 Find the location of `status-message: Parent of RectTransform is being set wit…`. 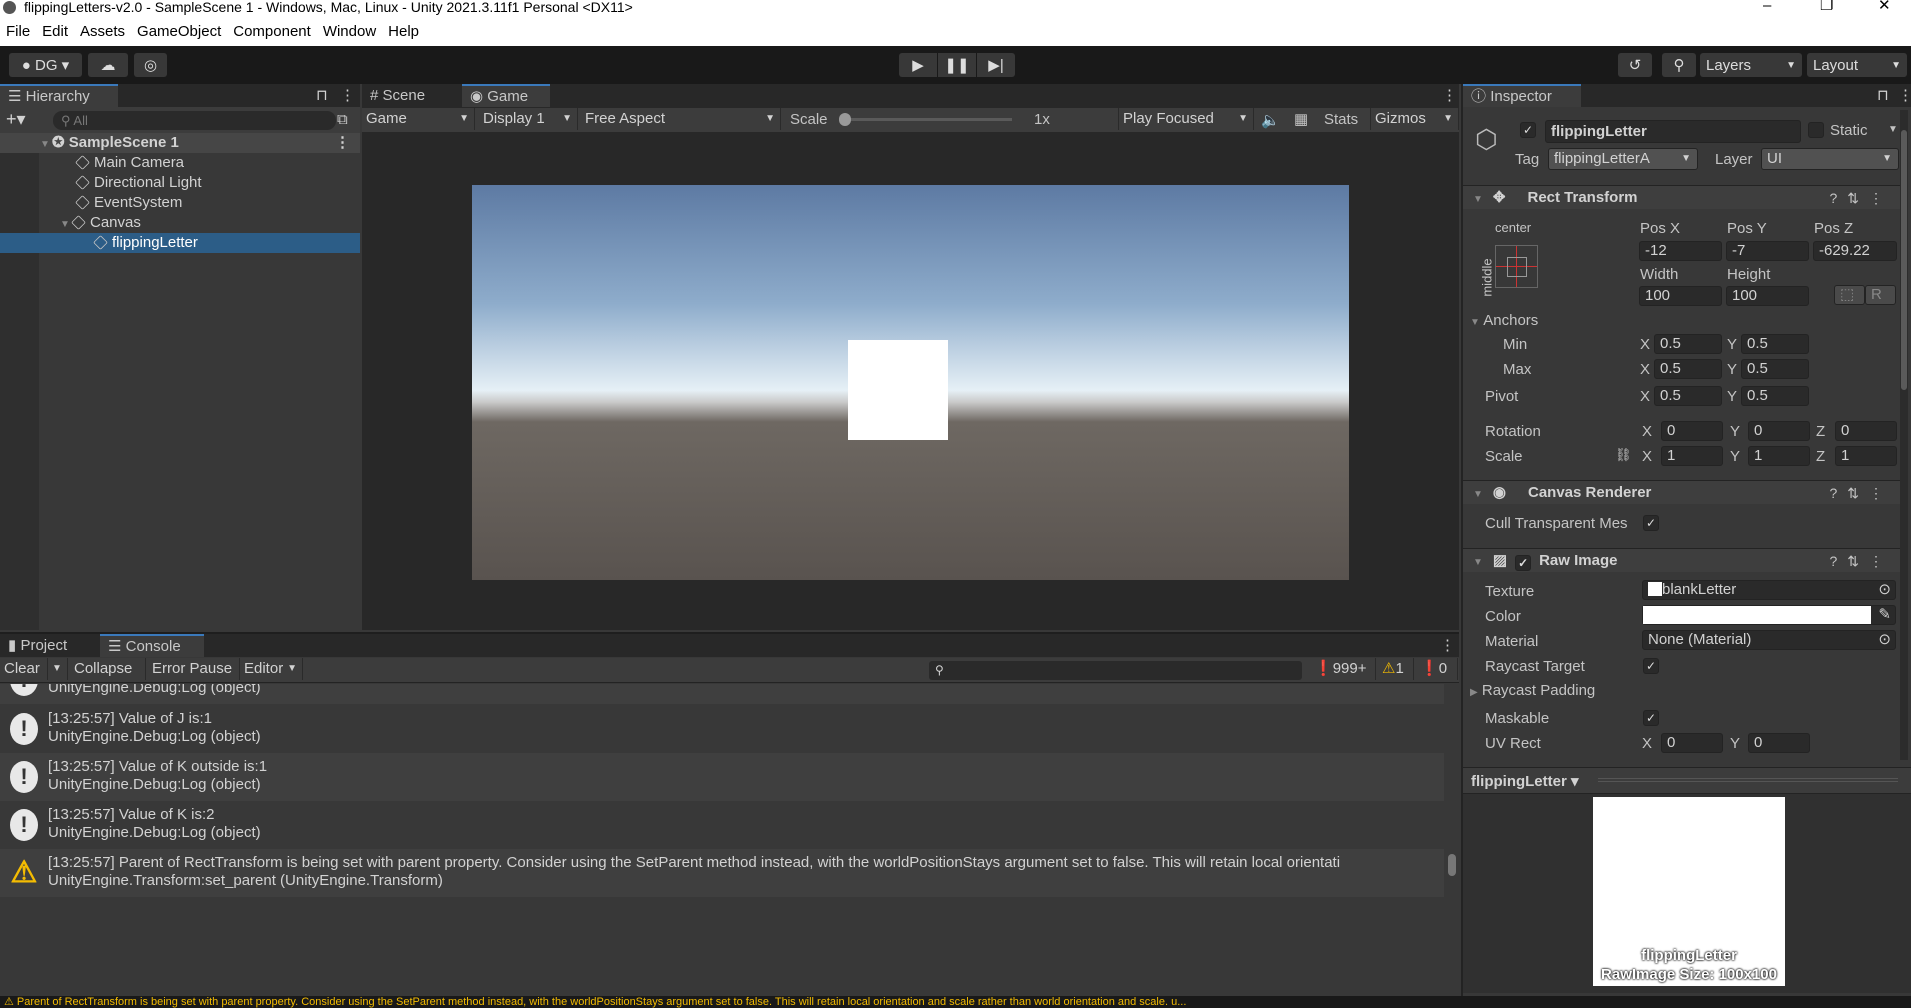

status-message: Parent of RectTransform is being set wit… is located at coordinates (601, 1002).